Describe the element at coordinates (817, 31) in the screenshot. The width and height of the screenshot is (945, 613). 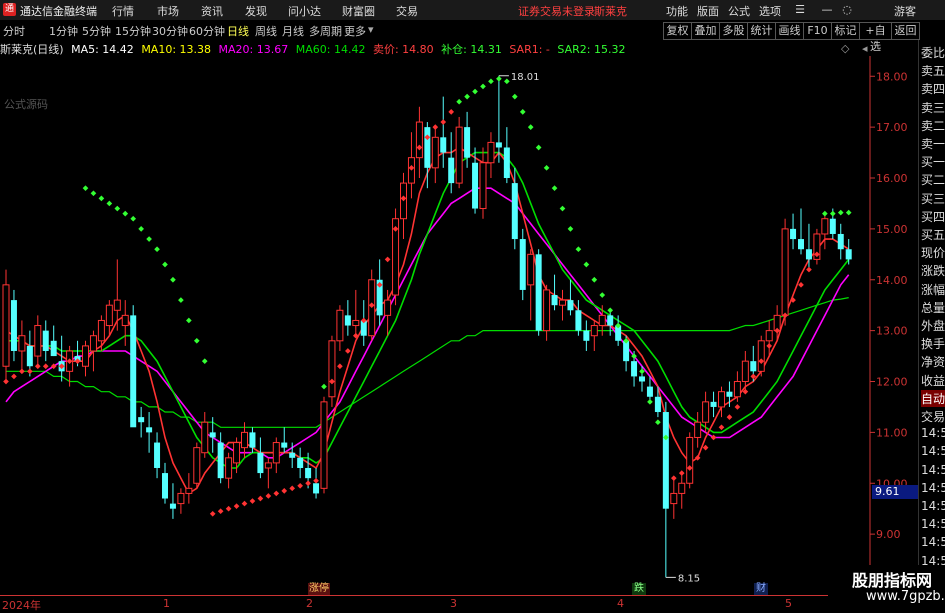
I see `toolbar-f10-button: F10` at that location.